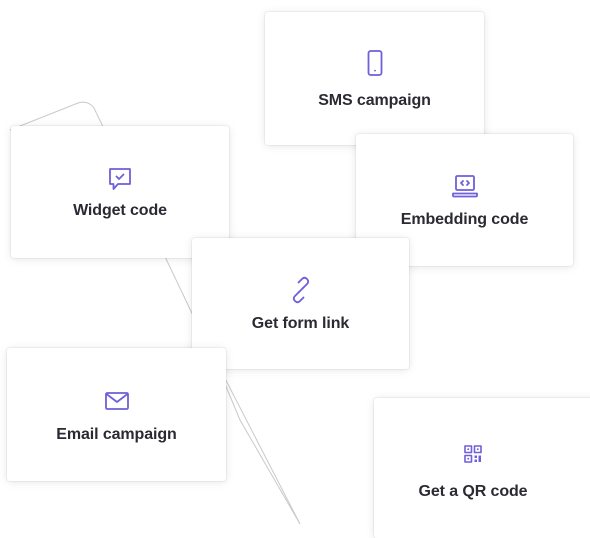 The height and width of the screenshot is (538, 590). I want to click on embedding-code-label: Embedding code, so click(464, 219).